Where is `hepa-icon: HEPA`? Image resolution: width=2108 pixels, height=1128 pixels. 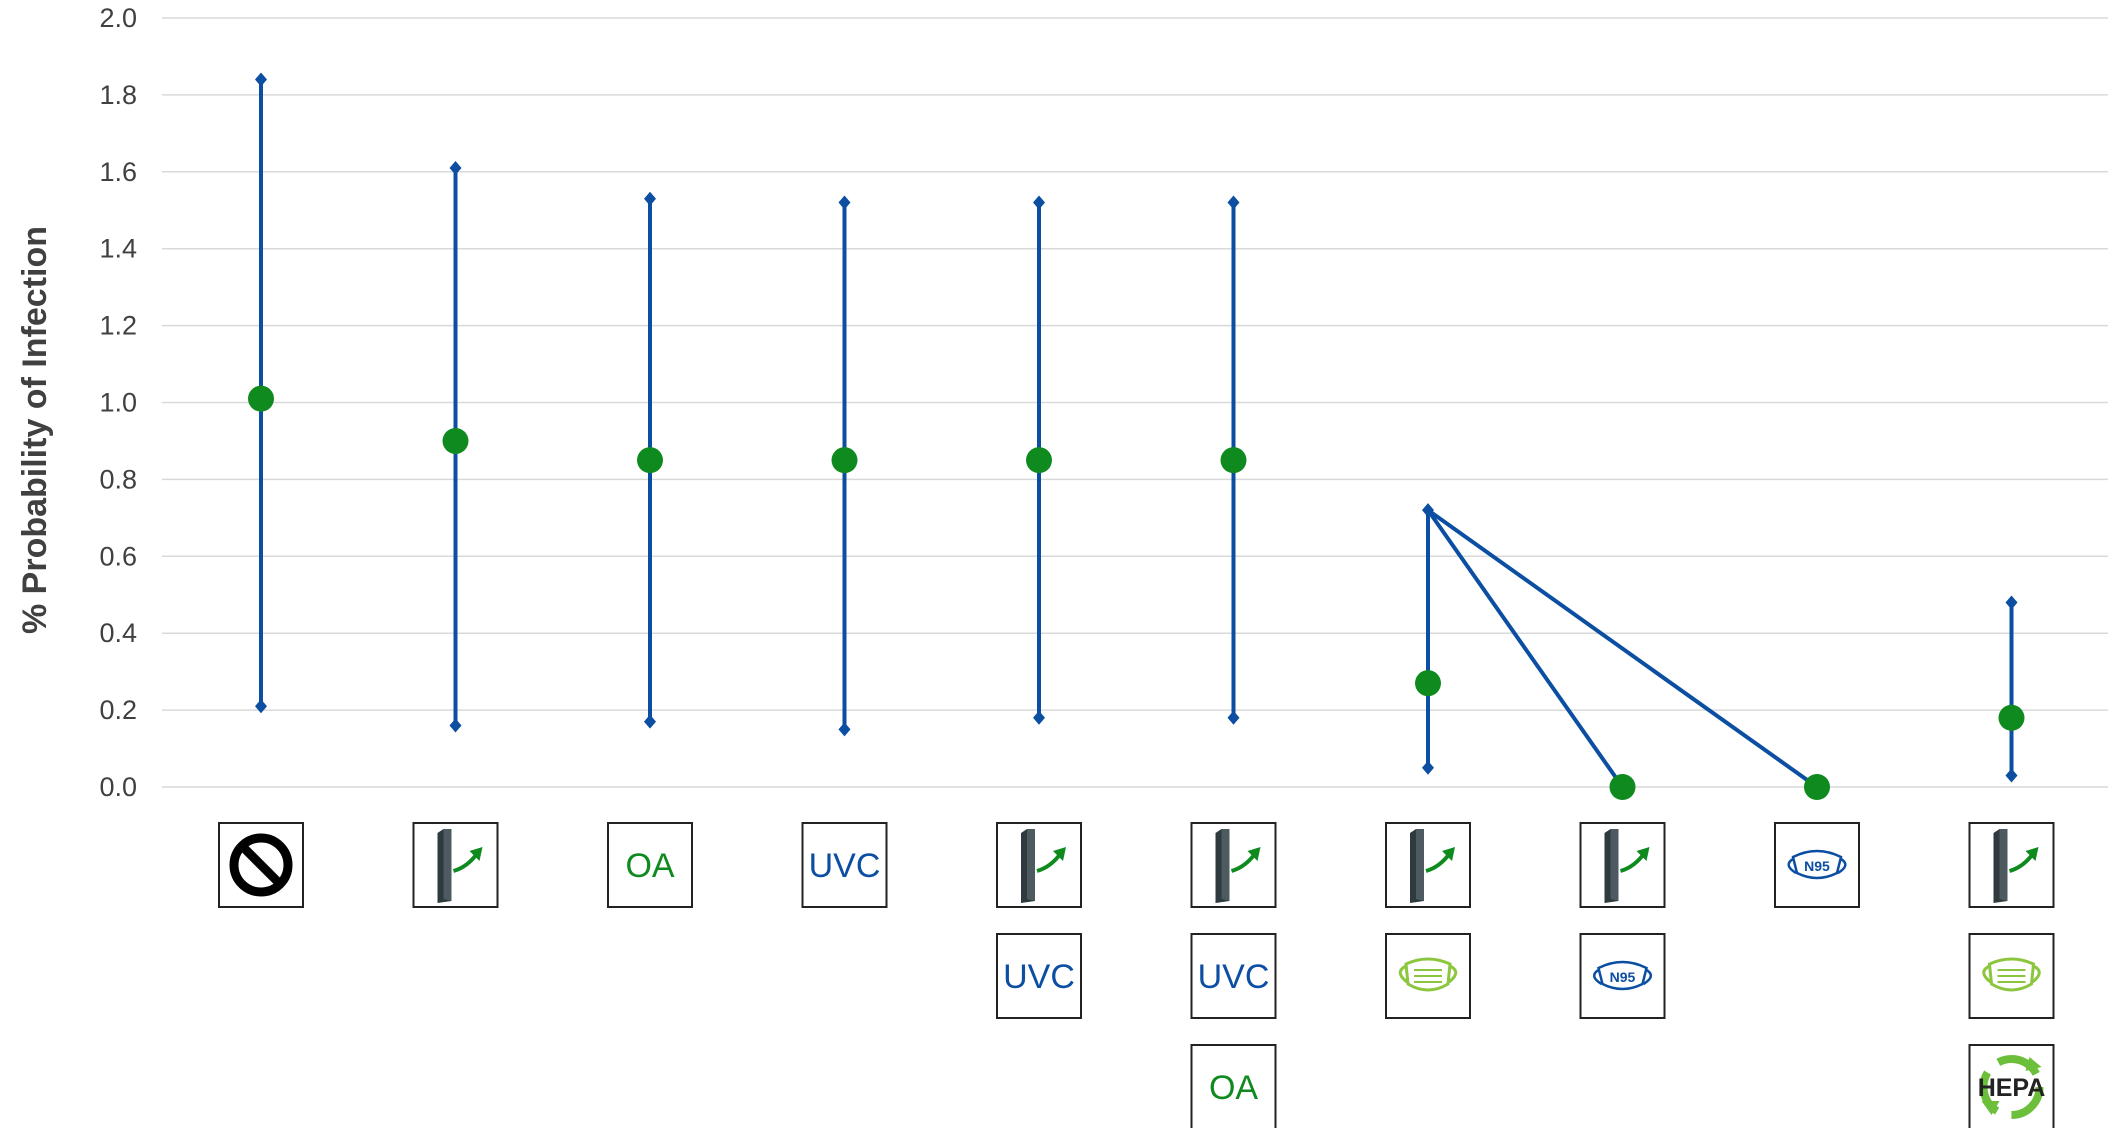 hepa-icon: HEPA is located at coordinates (2011, 1086).